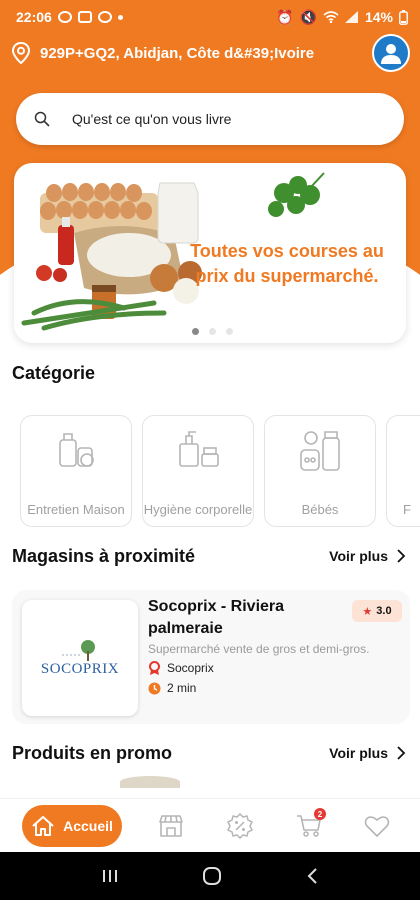 Image resolution: width=420 pixels, height=900 pixels. I want to click on discount-icon, so click(240, 826).